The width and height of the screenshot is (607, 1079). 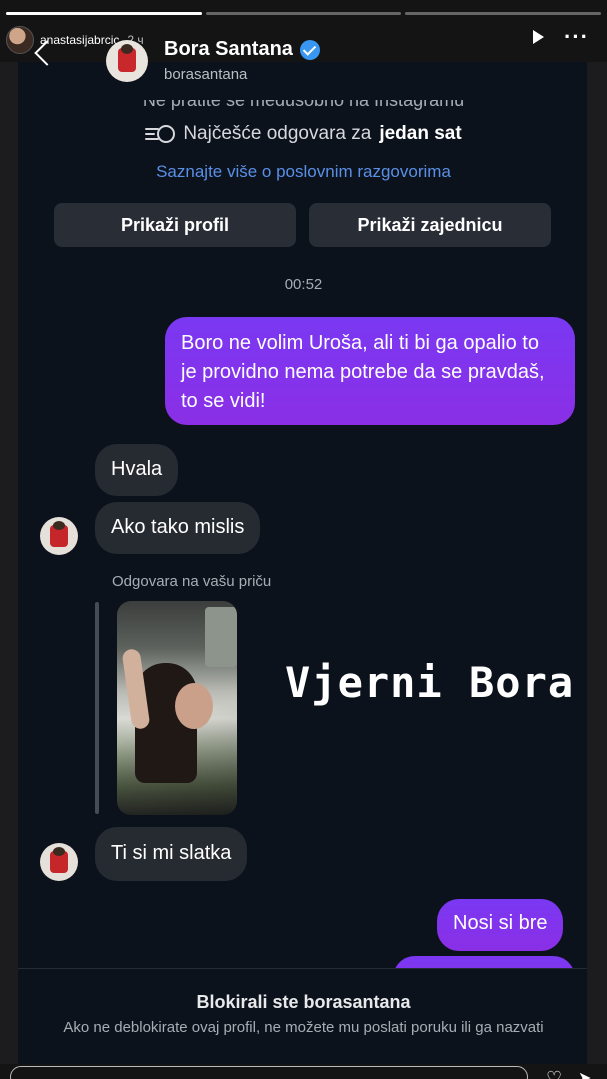 What do you see at coordinates (175, 225) in the screenshot?
I see `view-profile-button: Prikaži profil` at bounding box center [175, 225].